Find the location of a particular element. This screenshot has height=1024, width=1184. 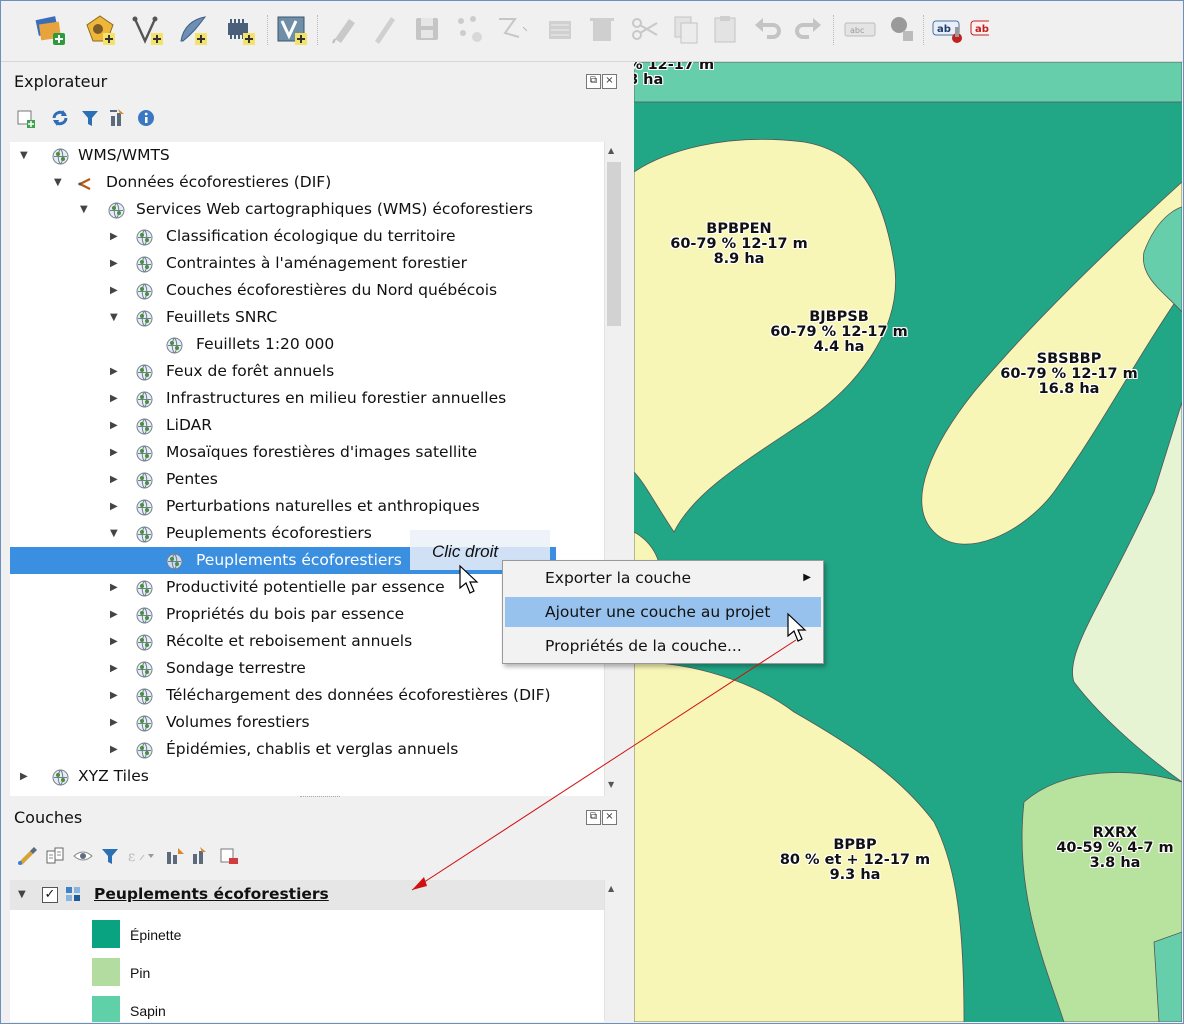

undo-icon is located at coordinates (768, 30).